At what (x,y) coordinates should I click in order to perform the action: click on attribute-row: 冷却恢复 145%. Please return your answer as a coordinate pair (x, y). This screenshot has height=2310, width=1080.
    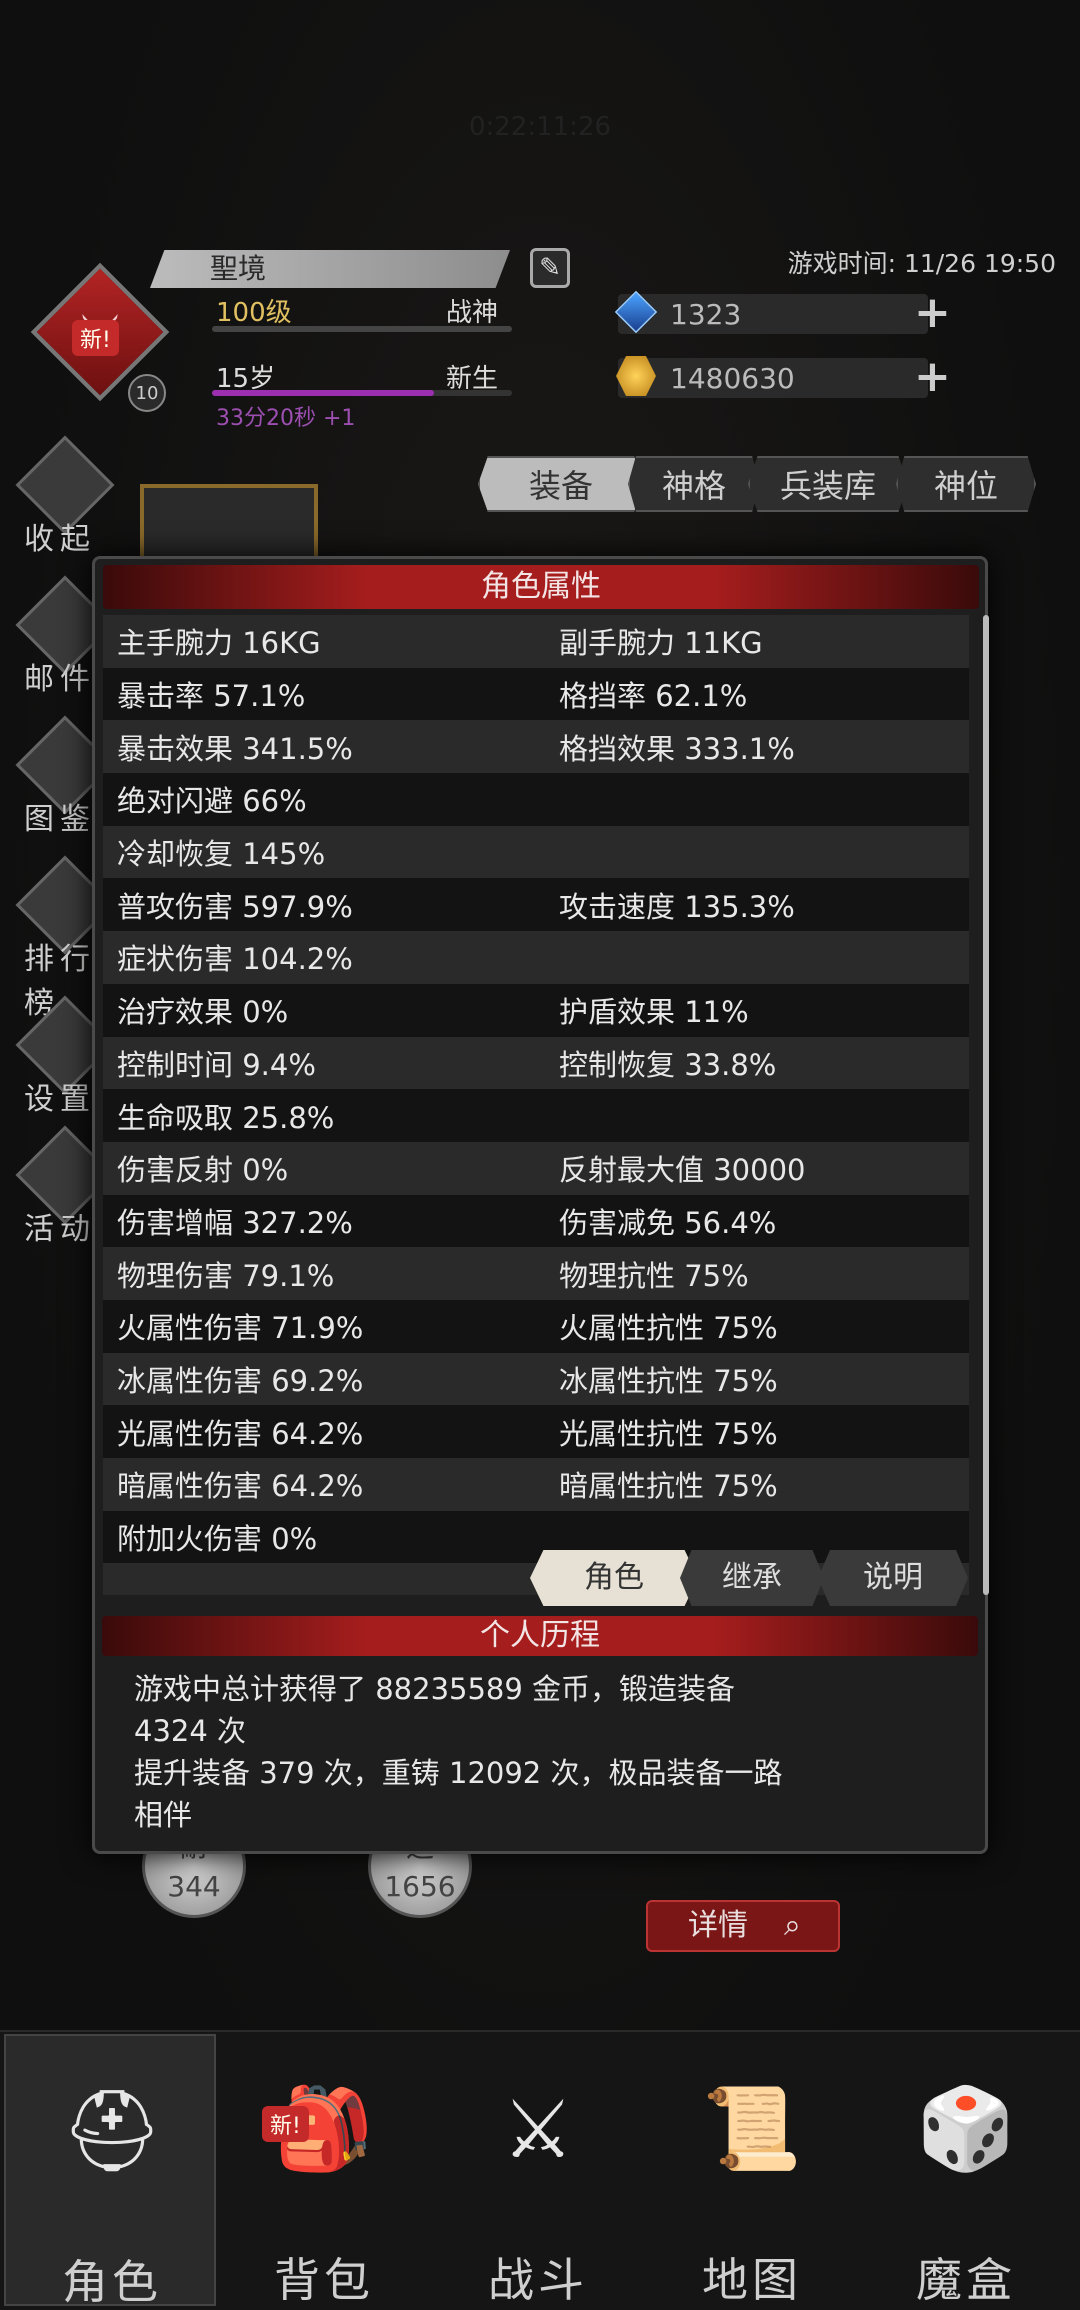
    Looking at the image, I should click on (536, 852).